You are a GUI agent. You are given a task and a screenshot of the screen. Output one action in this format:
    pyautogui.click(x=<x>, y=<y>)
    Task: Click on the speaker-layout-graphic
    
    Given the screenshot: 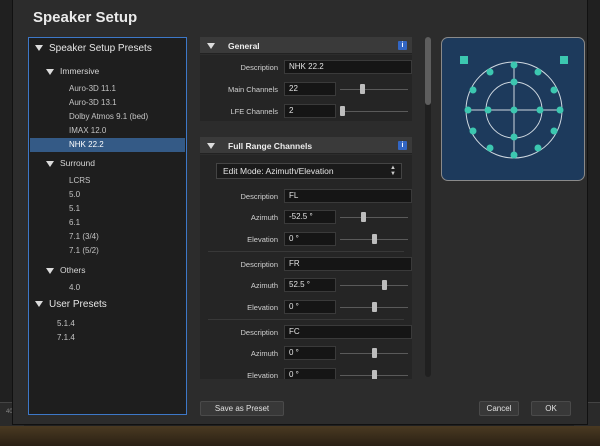 What is the action you would take?
    pyautogui.click(x=514, y=107)
    